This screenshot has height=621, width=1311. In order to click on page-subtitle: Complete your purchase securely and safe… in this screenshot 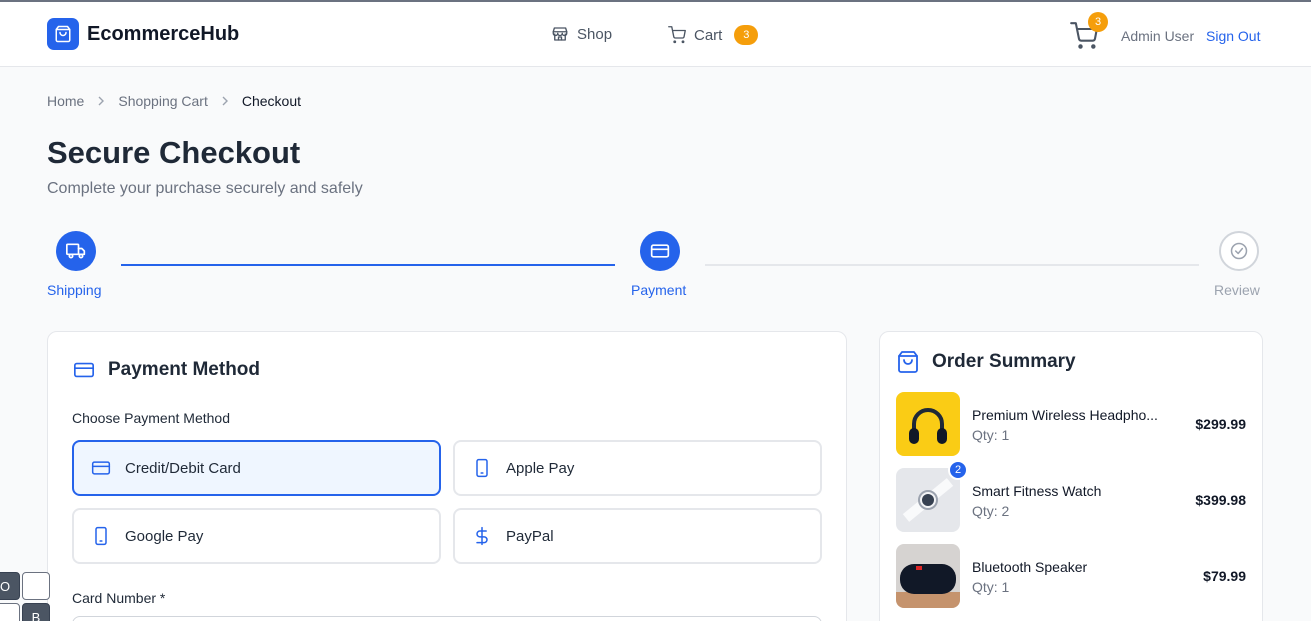, I will do `click(205, 188)`.